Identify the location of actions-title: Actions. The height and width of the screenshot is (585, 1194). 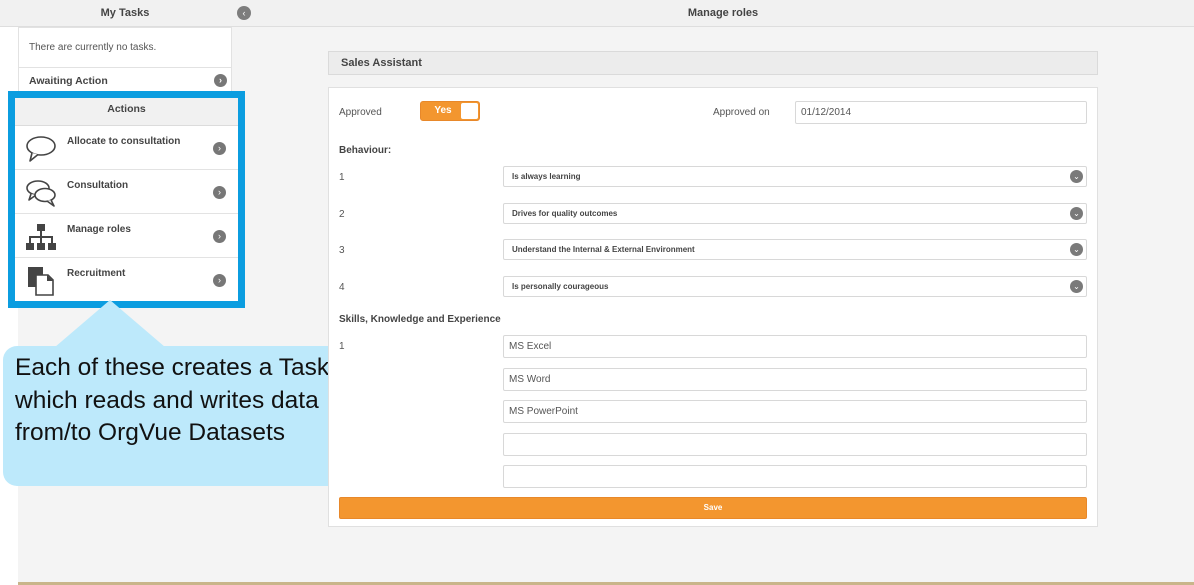
(126, 112).